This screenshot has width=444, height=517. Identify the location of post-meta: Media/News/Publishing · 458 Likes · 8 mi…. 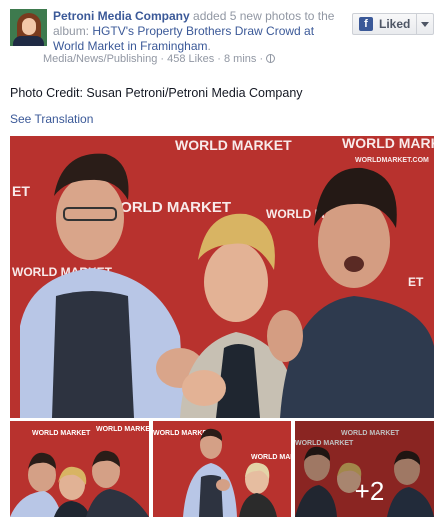
(159, 59).